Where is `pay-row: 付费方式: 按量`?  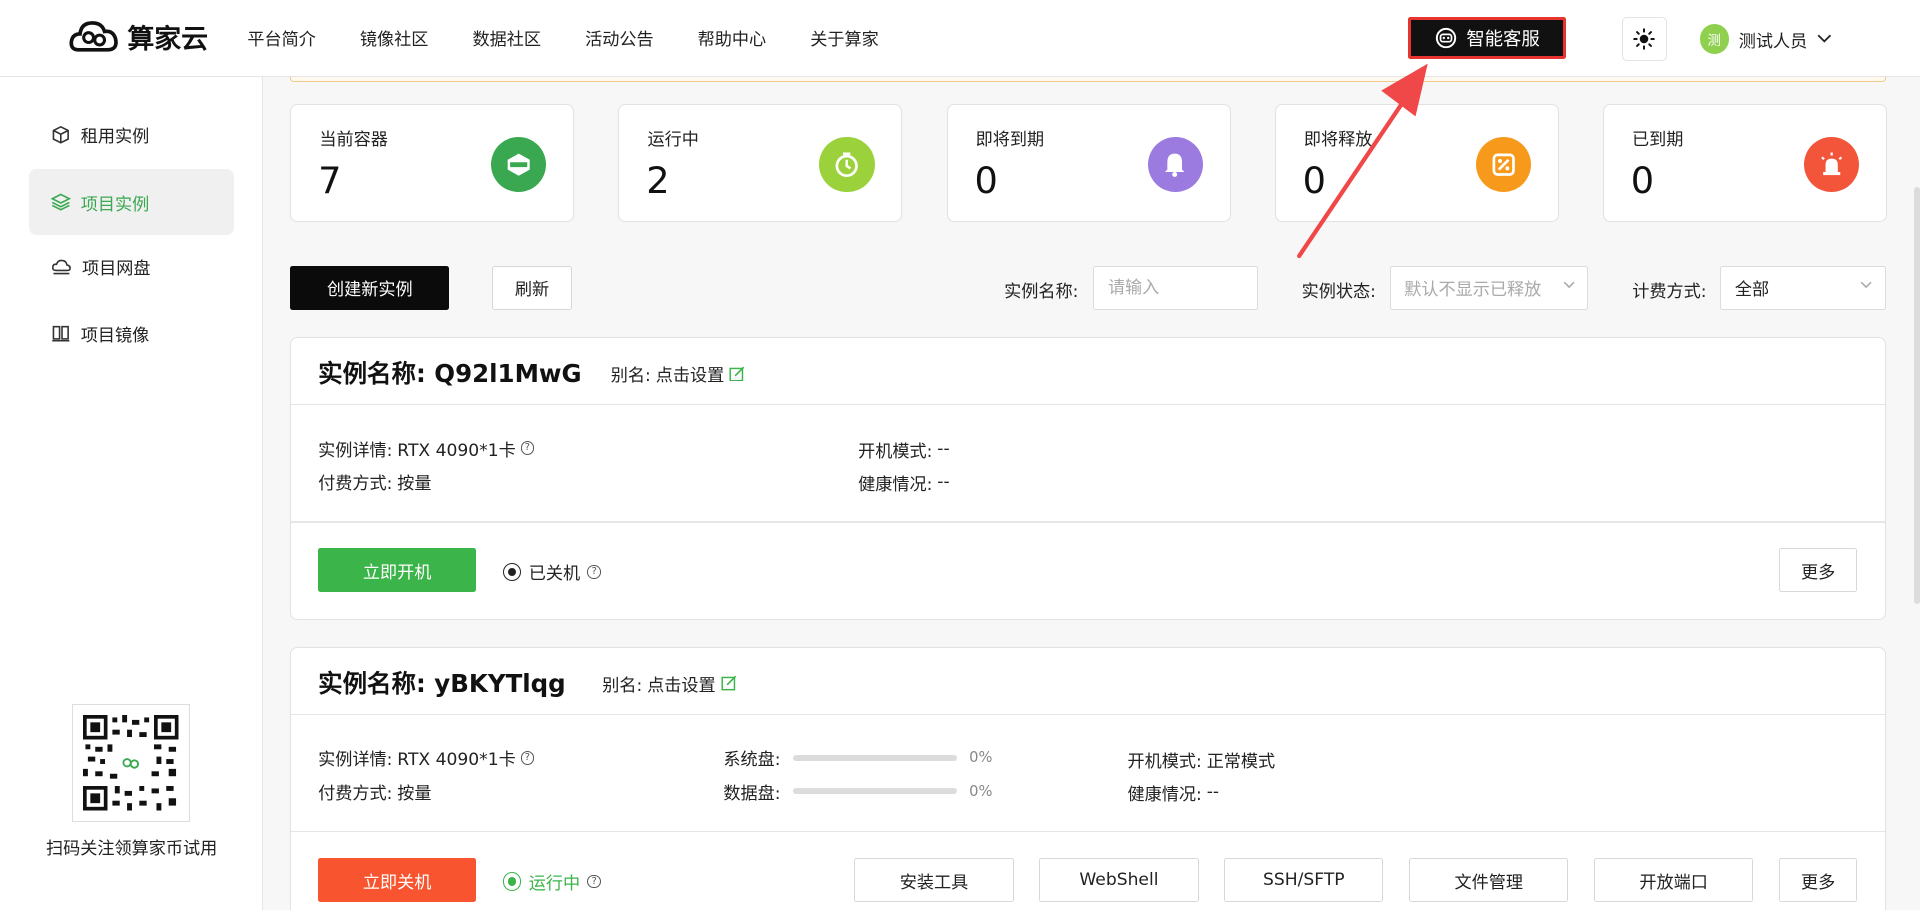
pay-row: 付费方式: 按量 is located at coordinates (374, 481).